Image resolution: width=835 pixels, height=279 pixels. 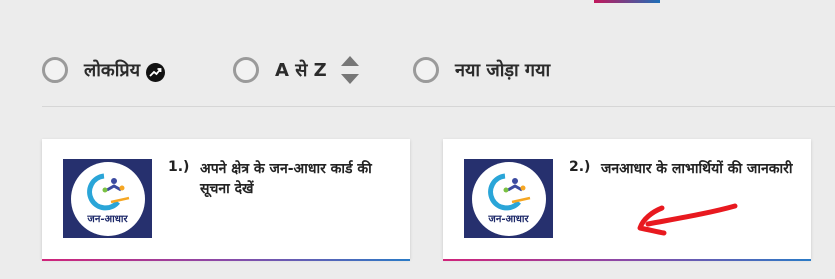 I want to click on card-title: जनआधार के लाभार्थियों की जानकारी, so click(x=701, y=169).